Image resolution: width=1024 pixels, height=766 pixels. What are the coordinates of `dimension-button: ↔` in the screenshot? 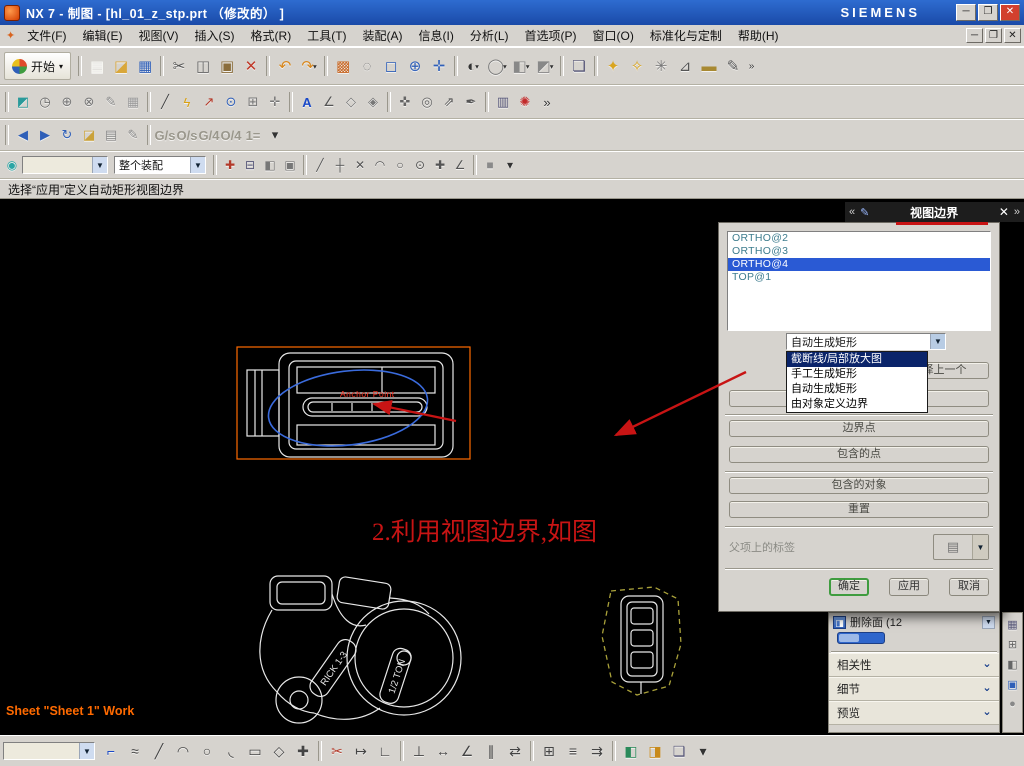 It's located at (443, 751).